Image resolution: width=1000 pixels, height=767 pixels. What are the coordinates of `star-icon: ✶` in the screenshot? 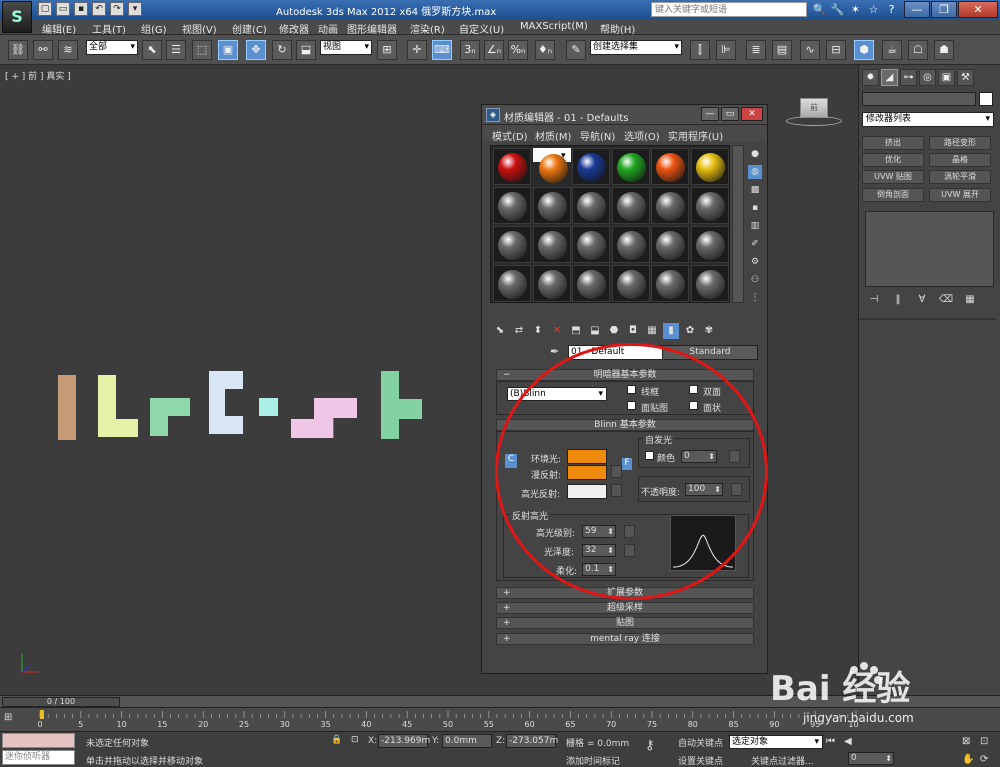 It's located at (855, 9).